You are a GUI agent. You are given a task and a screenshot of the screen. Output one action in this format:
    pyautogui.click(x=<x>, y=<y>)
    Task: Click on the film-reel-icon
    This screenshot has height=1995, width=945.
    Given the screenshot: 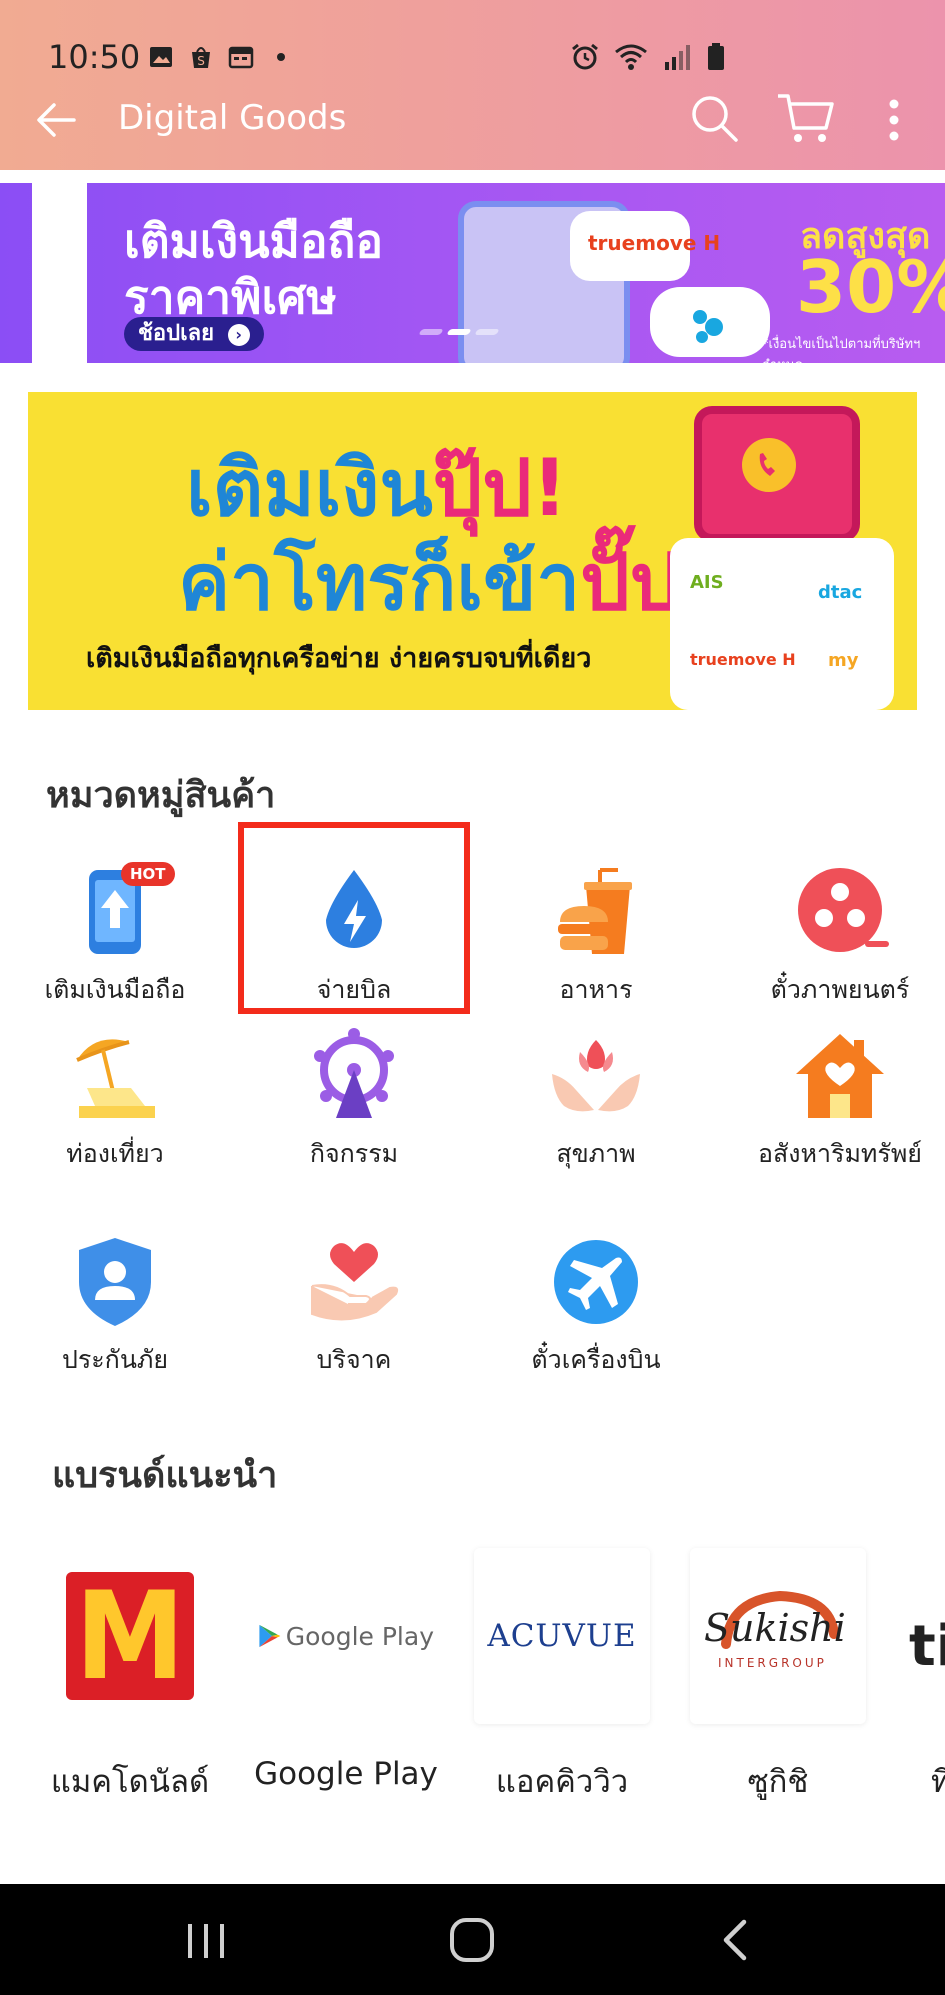 What is the action you would take?
    pyautogui.click(x=843, y=910)
    